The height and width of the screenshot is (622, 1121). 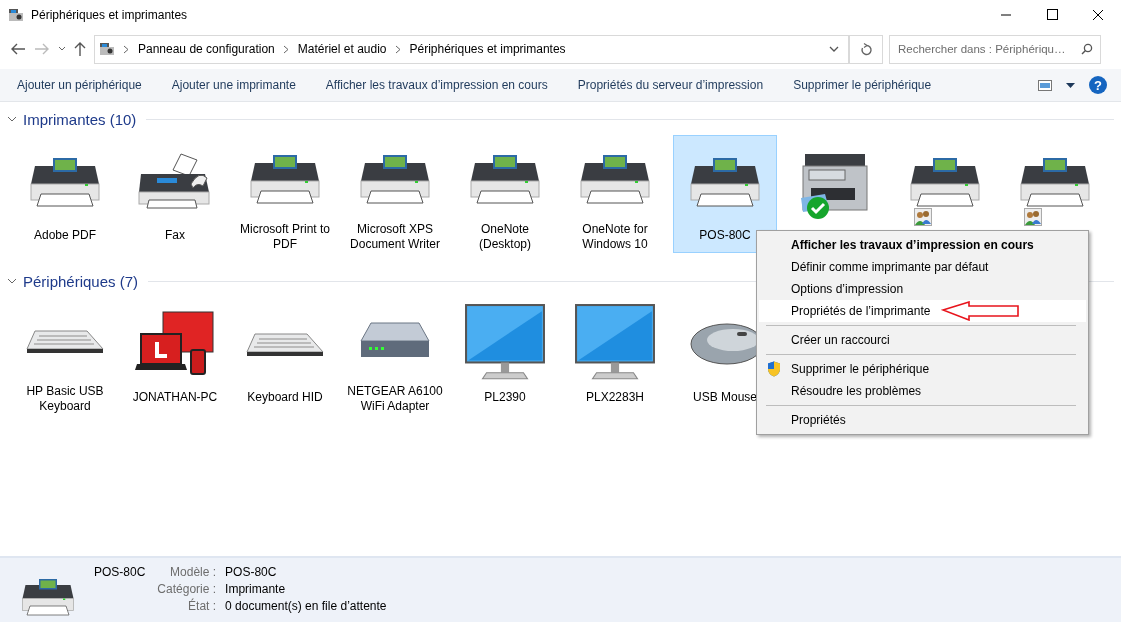 I want to click on menu-item: Créer un raccourci, so click(x=922, y=340).